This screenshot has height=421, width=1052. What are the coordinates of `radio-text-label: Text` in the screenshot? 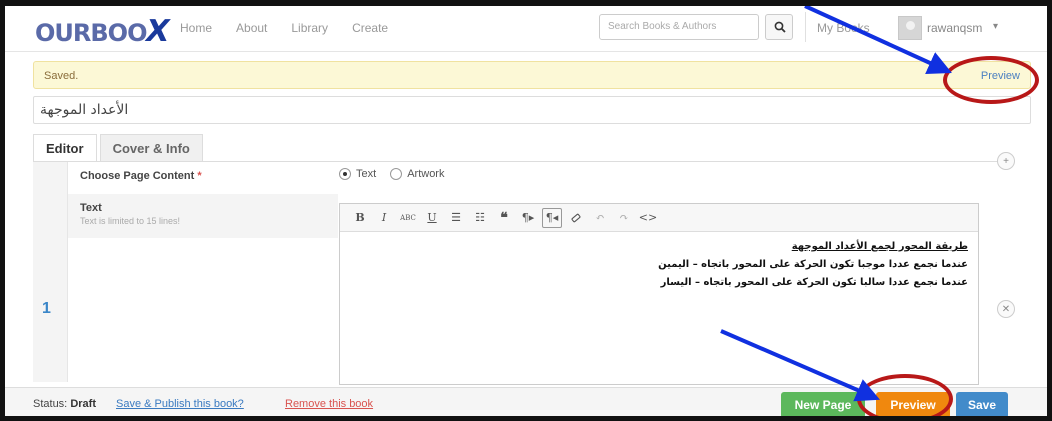 It's located at (366, 174).